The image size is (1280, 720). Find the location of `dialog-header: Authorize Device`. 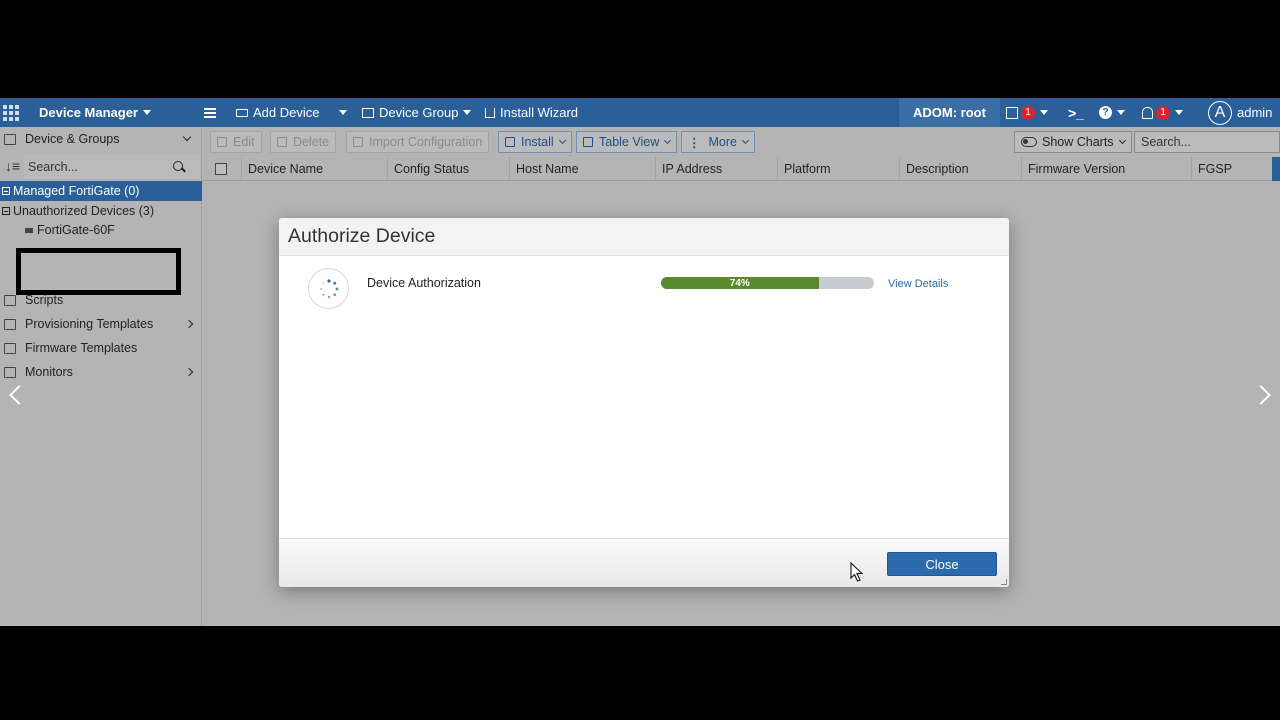

dialog-header: Authorize Device is located at coordinates (644, 237).